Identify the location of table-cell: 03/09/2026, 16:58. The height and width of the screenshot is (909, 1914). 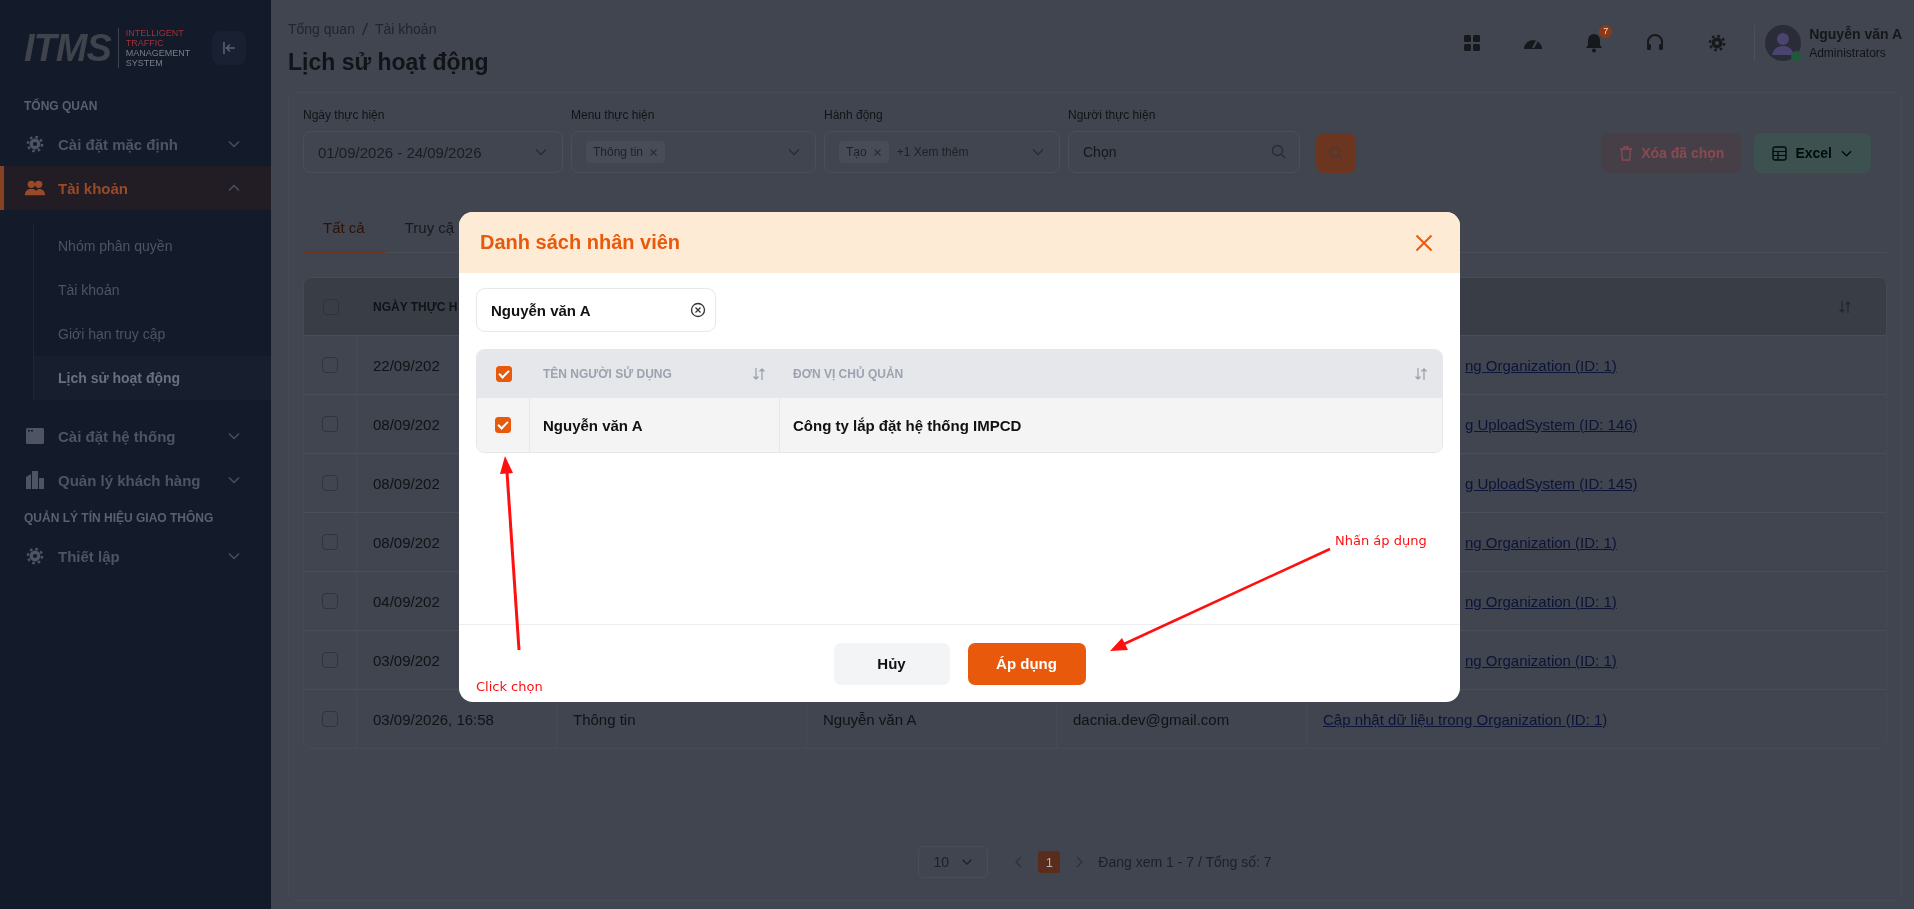
(433, 719).